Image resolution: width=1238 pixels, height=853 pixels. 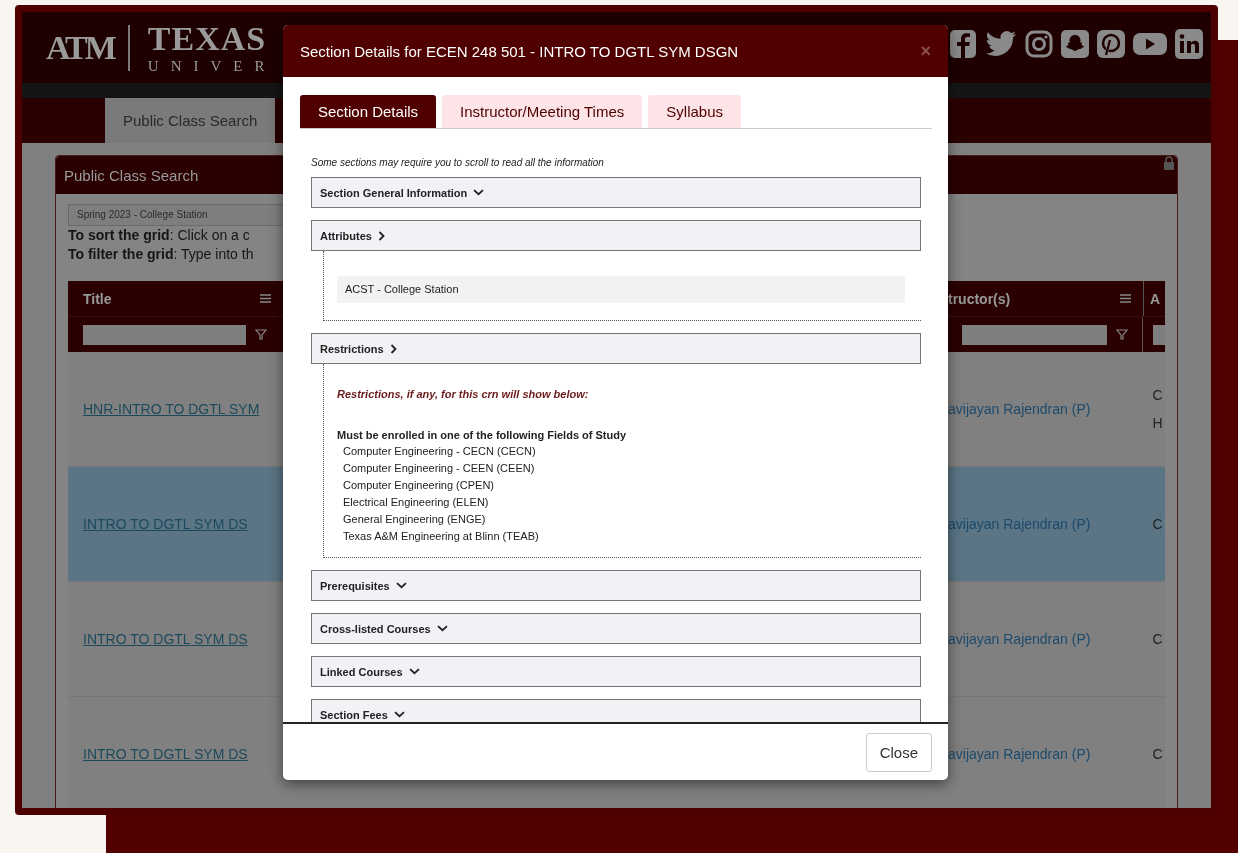 I want to click on play-icon, so click(x=1150, y=43).